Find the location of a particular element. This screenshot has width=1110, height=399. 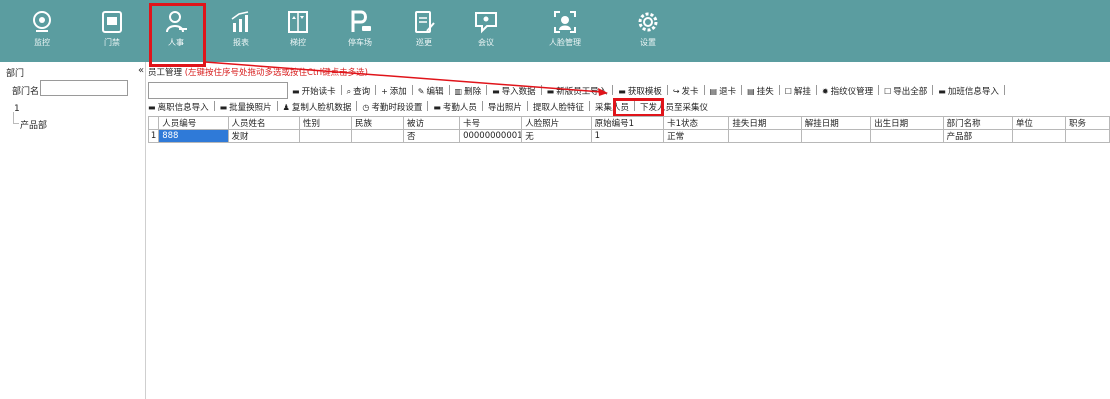

batch-photo-button: ▬ 批量换照片 is located at coordinates (246, 107).